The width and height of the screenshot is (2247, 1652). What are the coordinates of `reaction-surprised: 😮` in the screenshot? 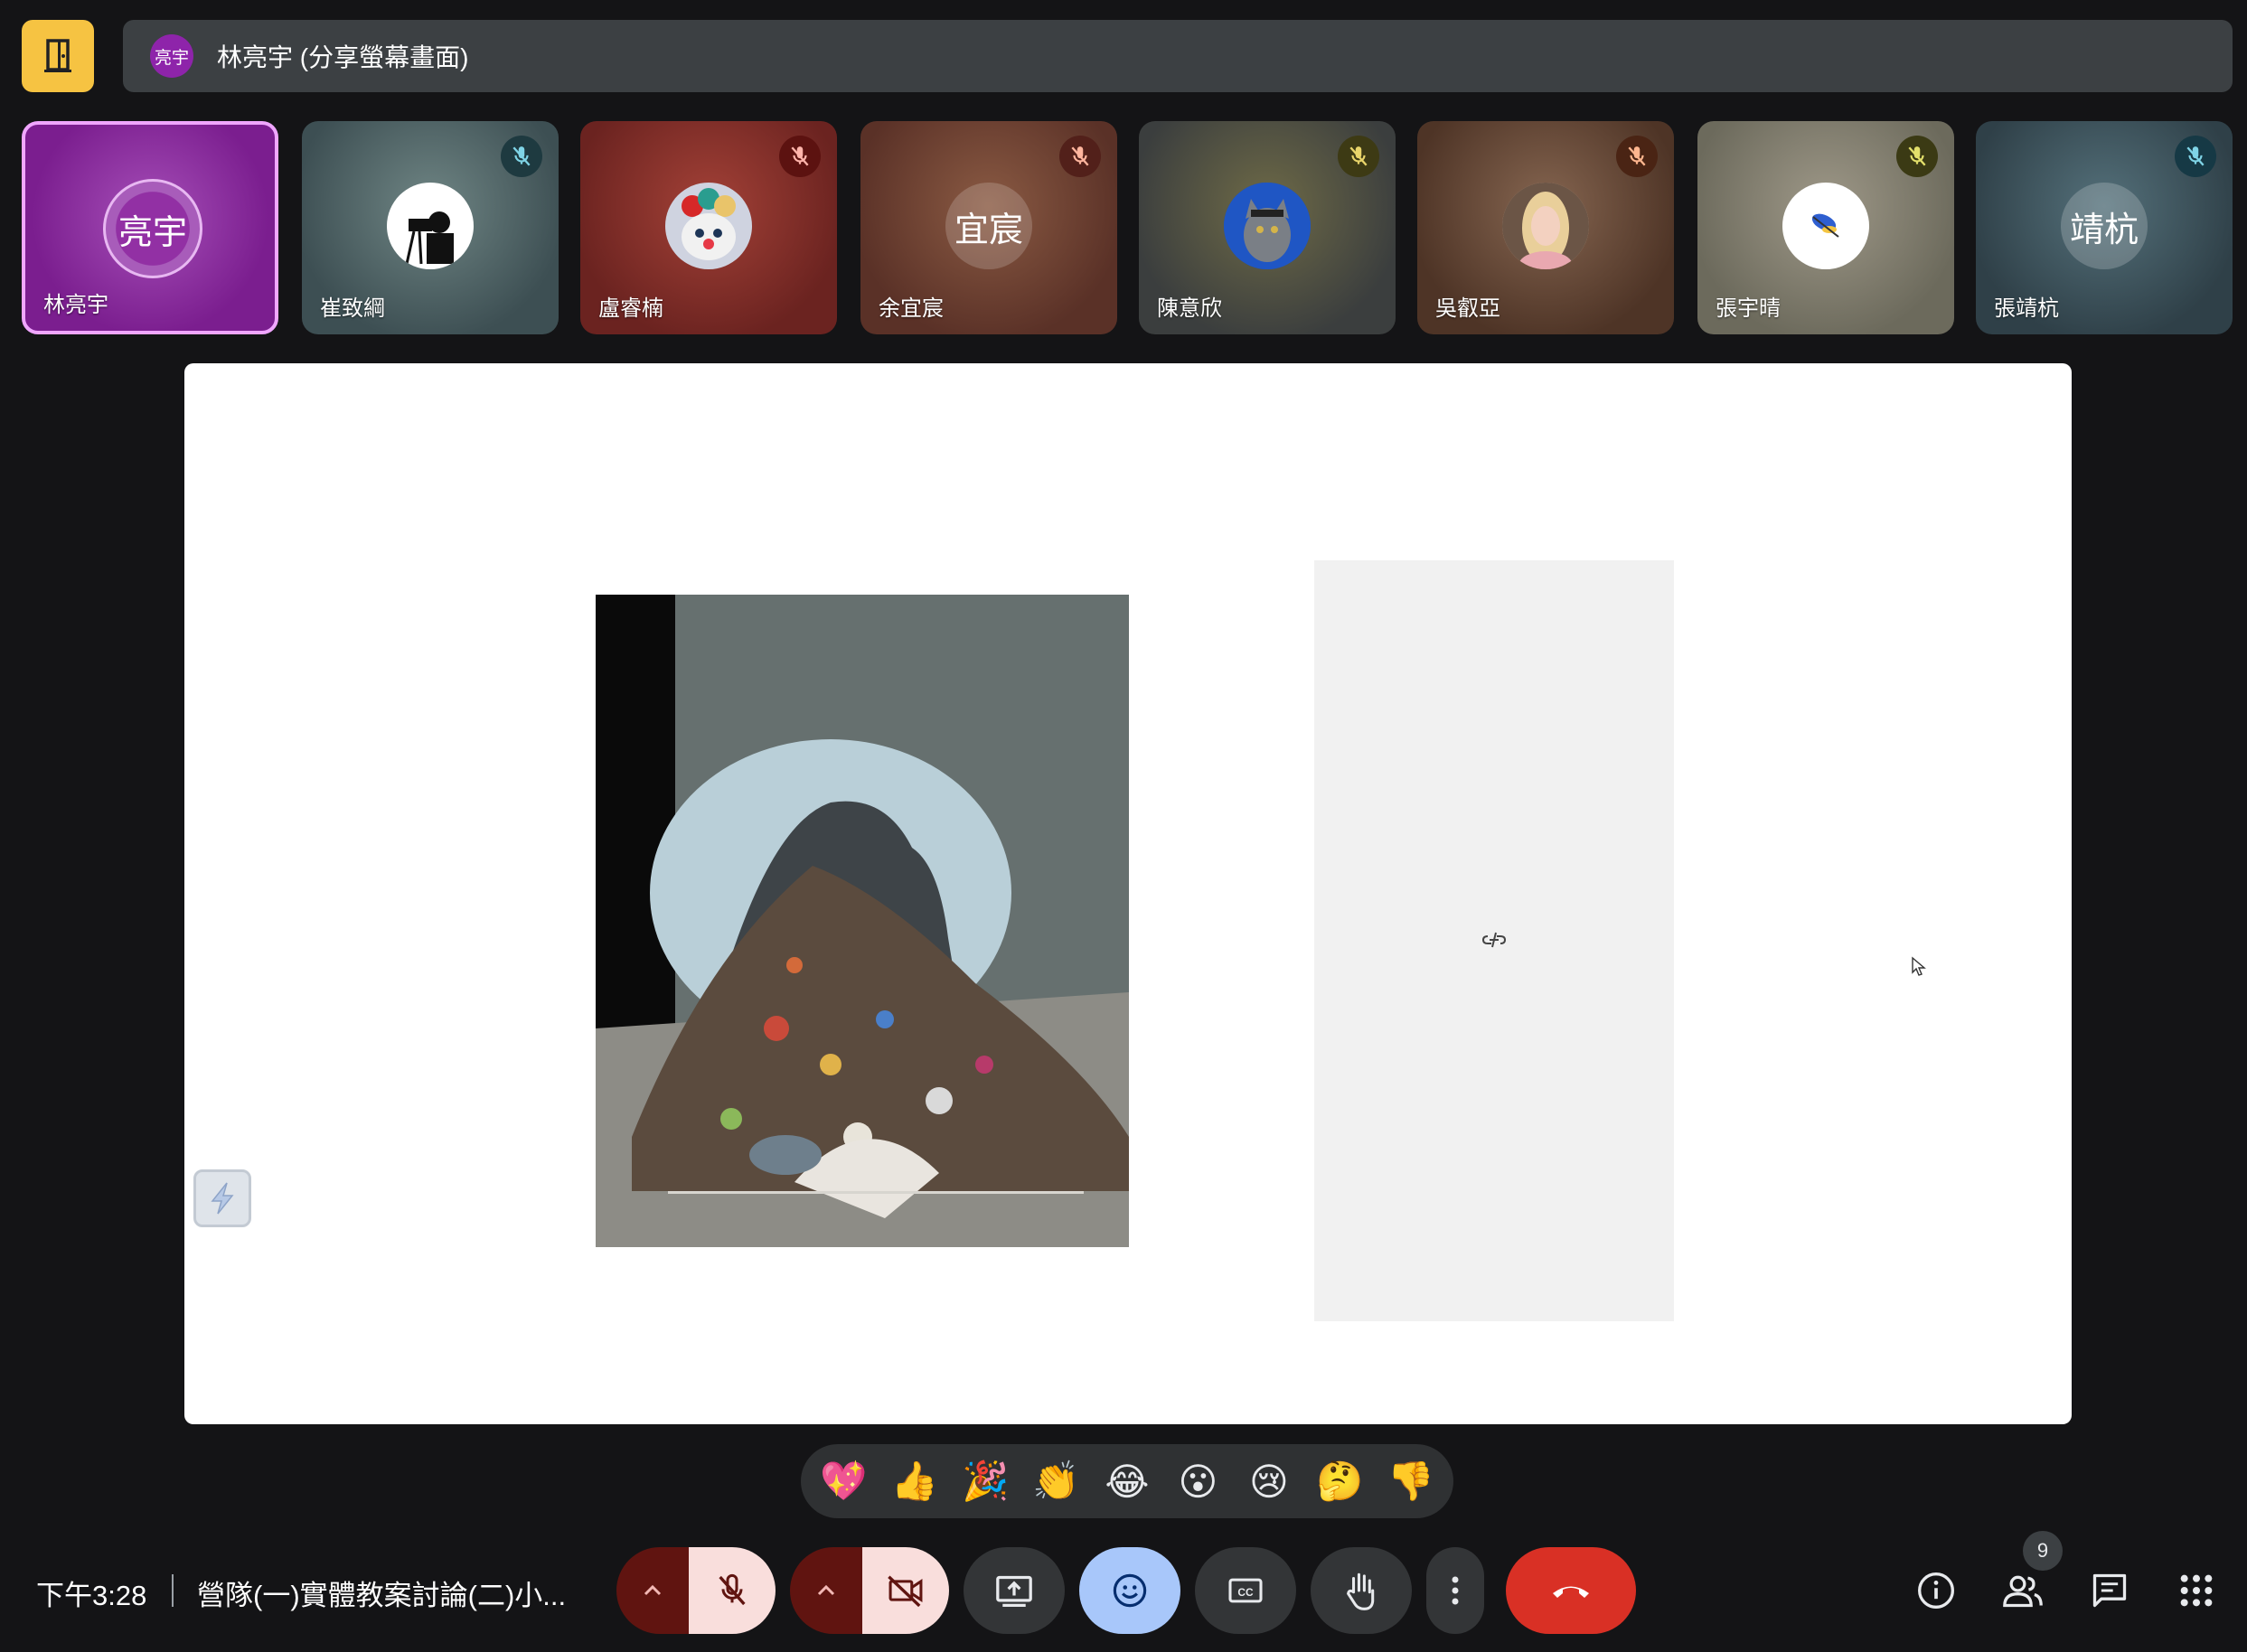 It's located at (1197, 1481).